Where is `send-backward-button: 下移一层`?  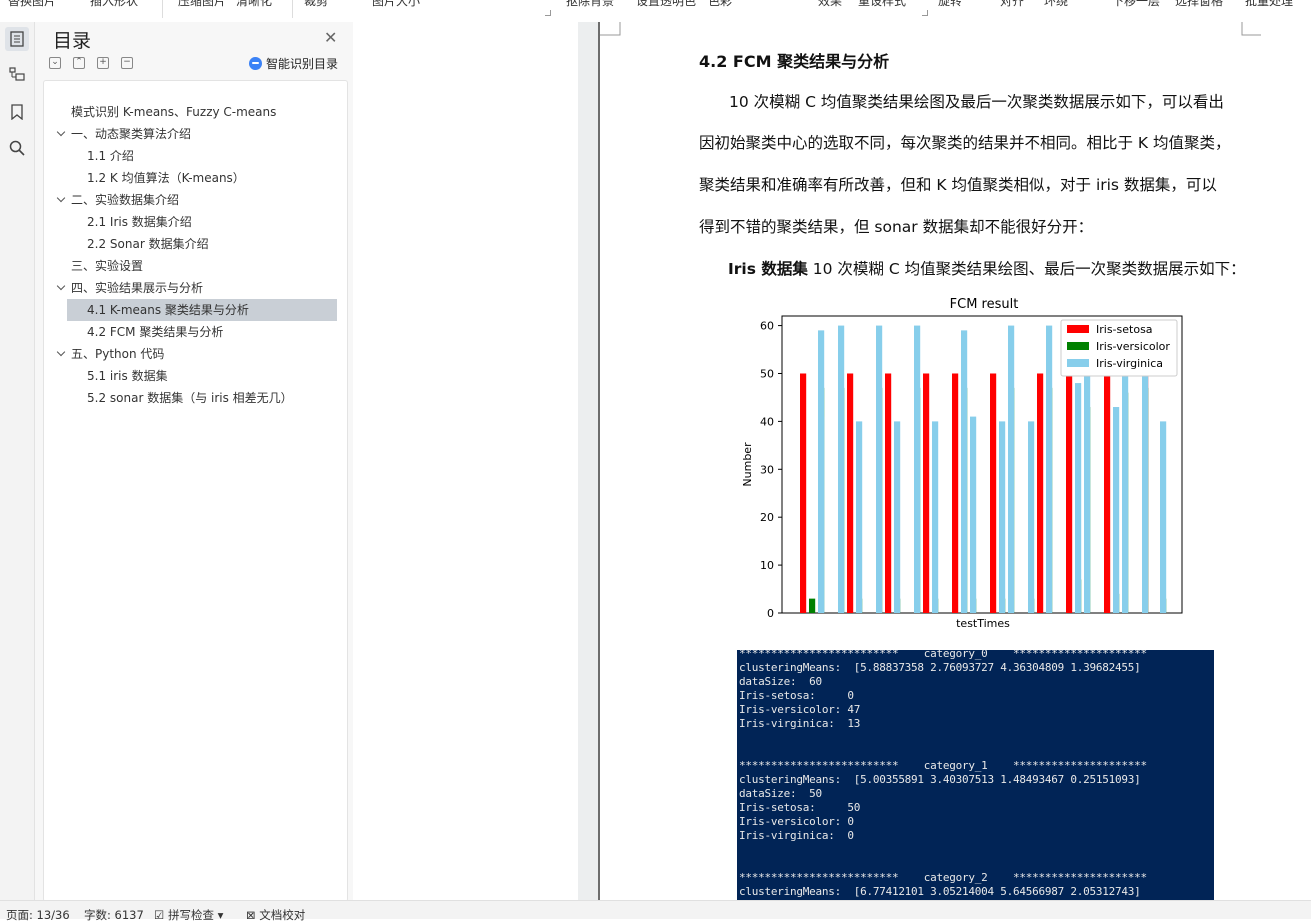
send-backward-button: 下移一层 is located at coordinates (1136, 4).